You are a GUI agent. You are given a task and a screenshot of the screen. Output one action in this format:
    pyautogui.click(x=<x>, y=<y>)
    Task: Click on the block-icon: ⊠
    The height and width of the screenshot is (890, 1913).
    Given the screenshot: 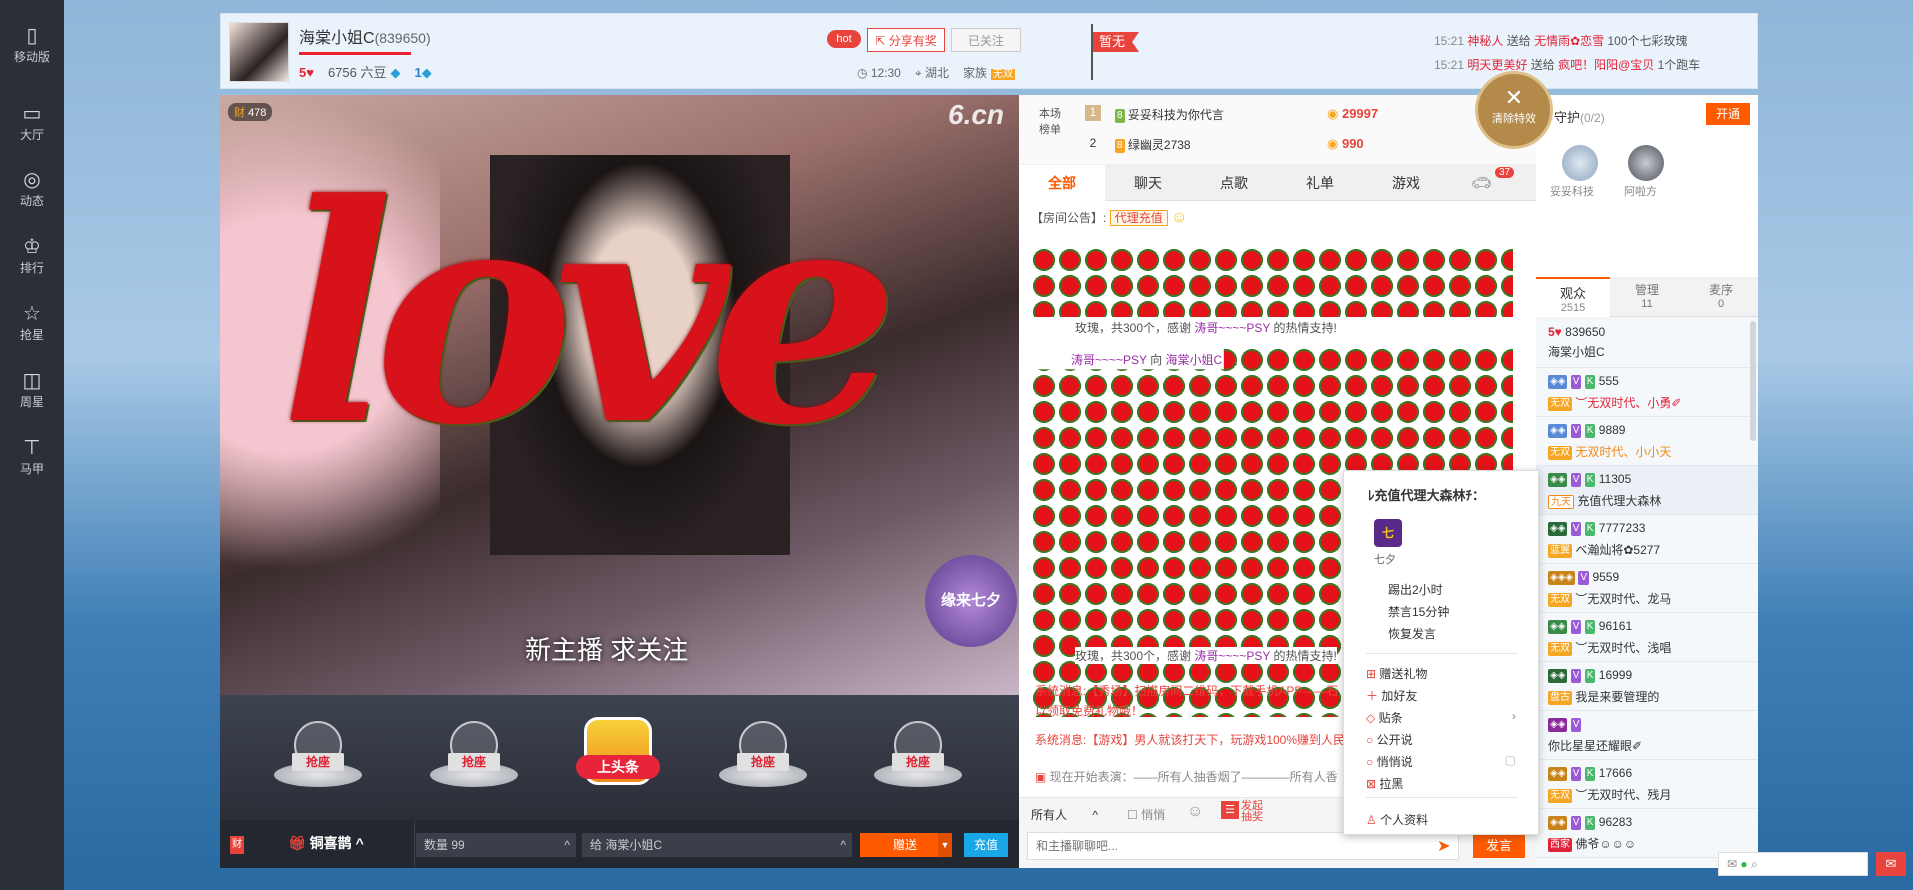 What is the action you would take?
    pyautogui.click(x=1373, y=784)
    